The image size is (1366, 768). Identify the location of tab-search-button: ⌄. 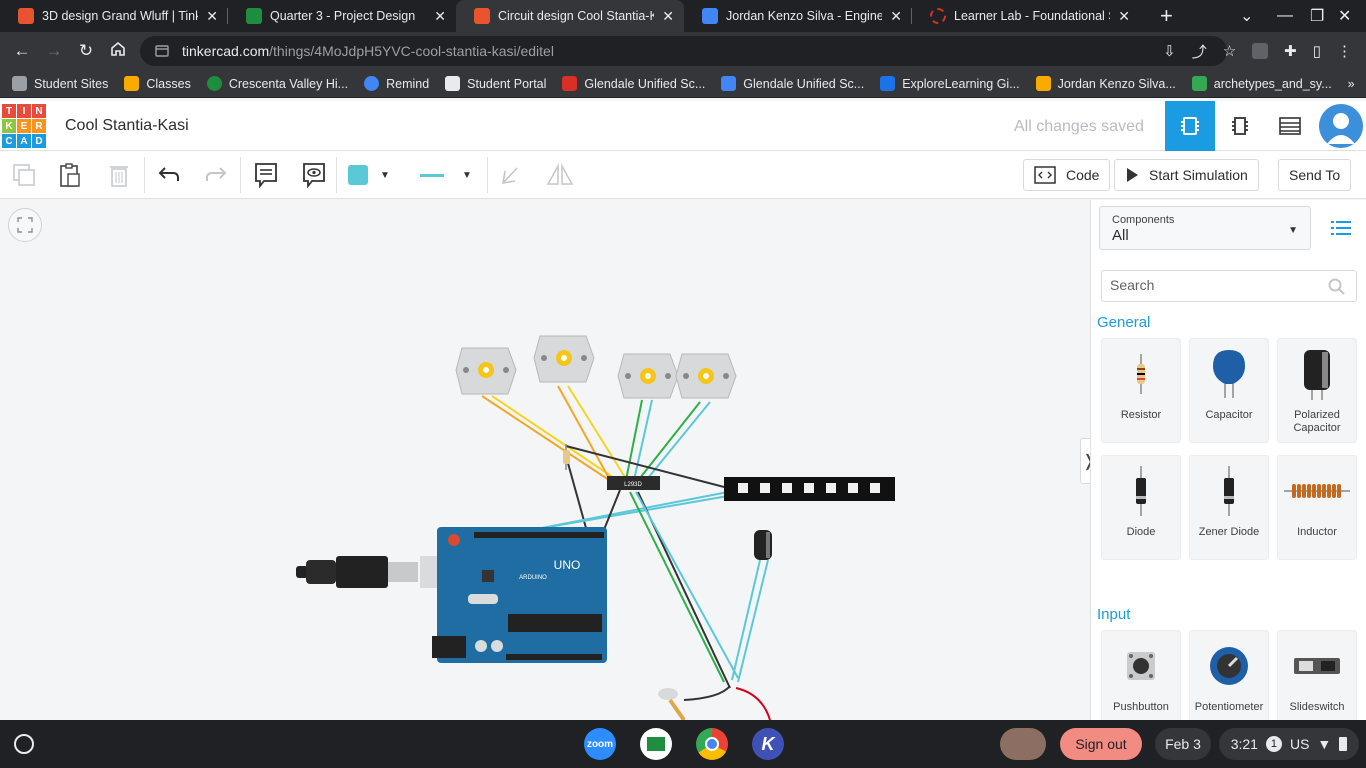
(1246, 16).